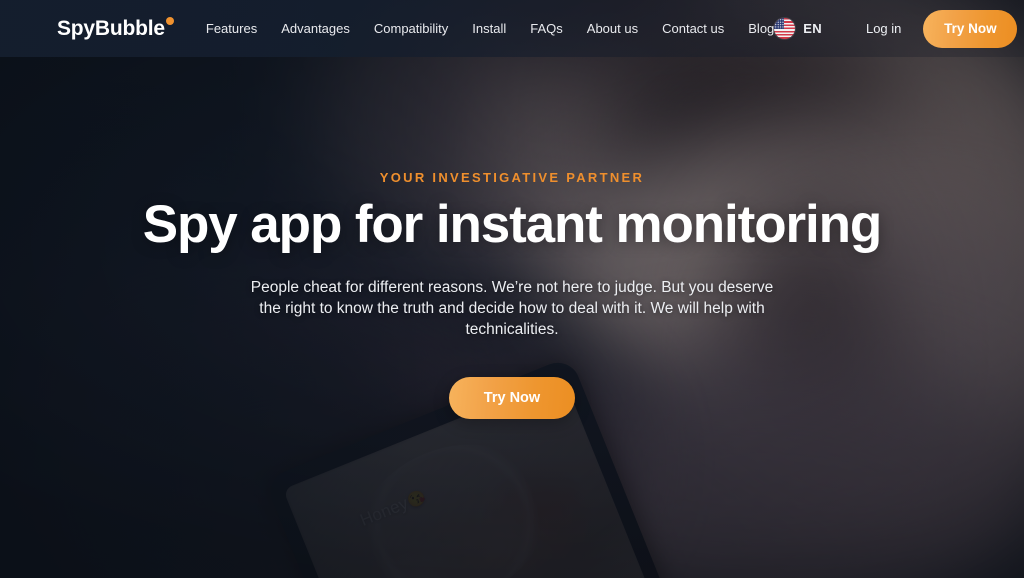 This screenshot has height=578, width=1024. I want to click on nav-link-install: Install, so click(489, 28).